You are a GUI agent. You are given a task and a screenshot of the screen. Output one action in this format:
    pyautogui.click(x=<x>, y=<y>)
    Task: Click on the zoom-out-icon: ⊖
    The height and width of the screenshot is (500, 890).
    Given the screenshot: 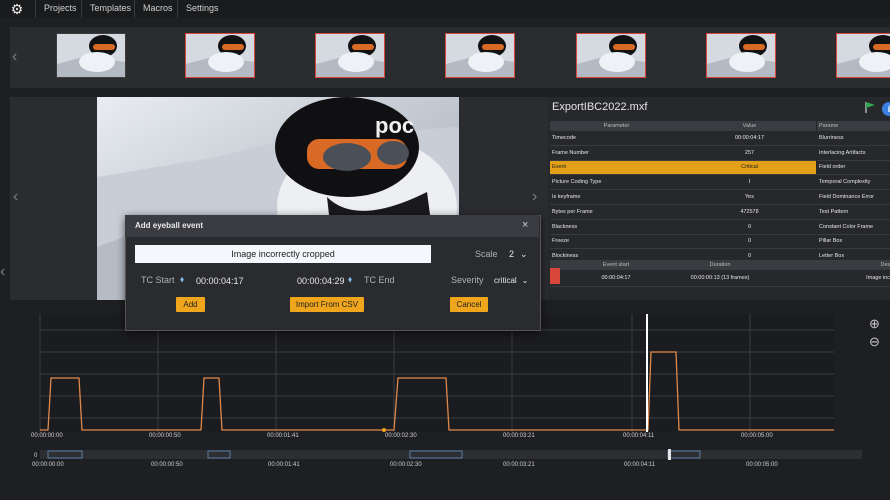 What is the action you would take?
    pyautogui.click(x=874, y=342)
    